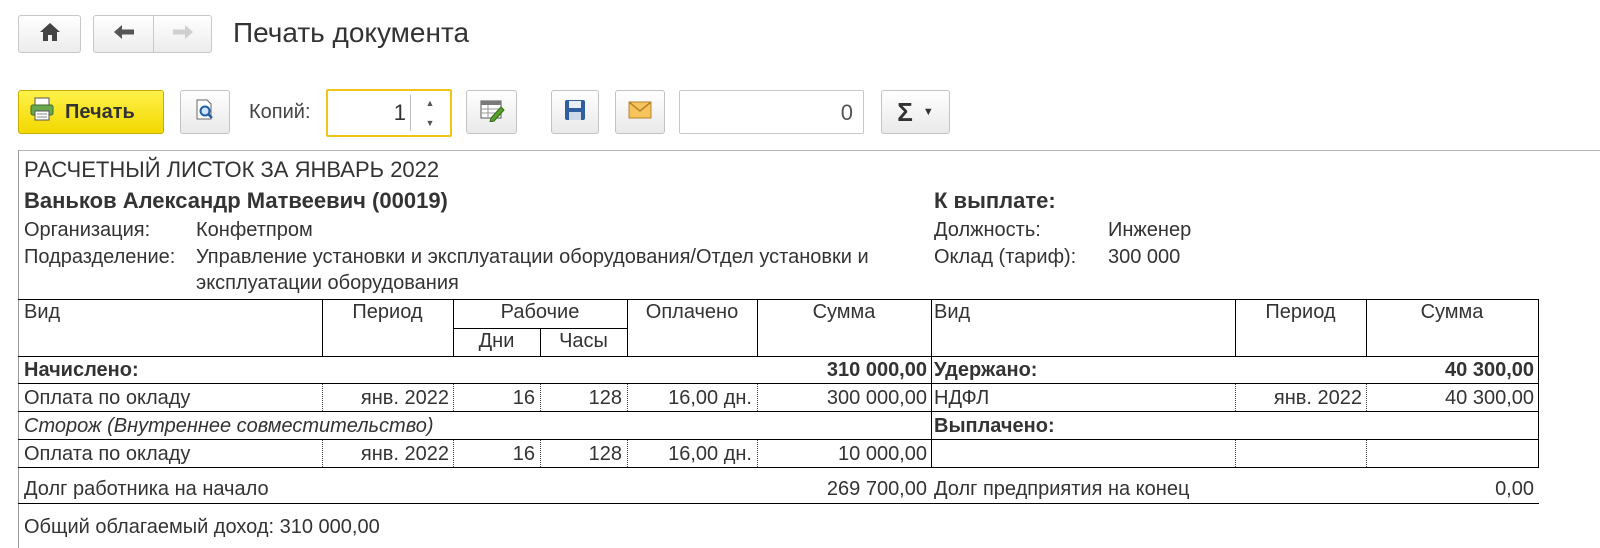  What do you see at coordinates (876, 489) in the screenshot?
I see `debt-start-value: 269 700,00` at bounding box center [876, 489].